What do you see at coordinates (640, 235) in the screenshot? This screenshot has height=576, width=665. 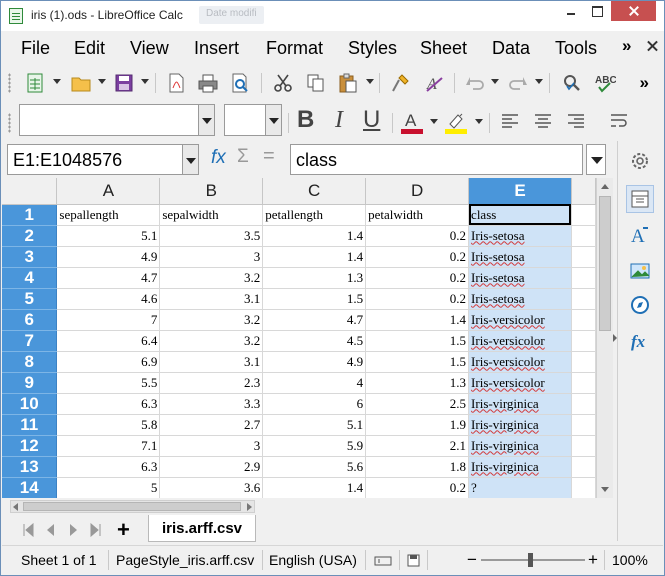 I see `styles-icon: A` at bounding box center [640, 235].